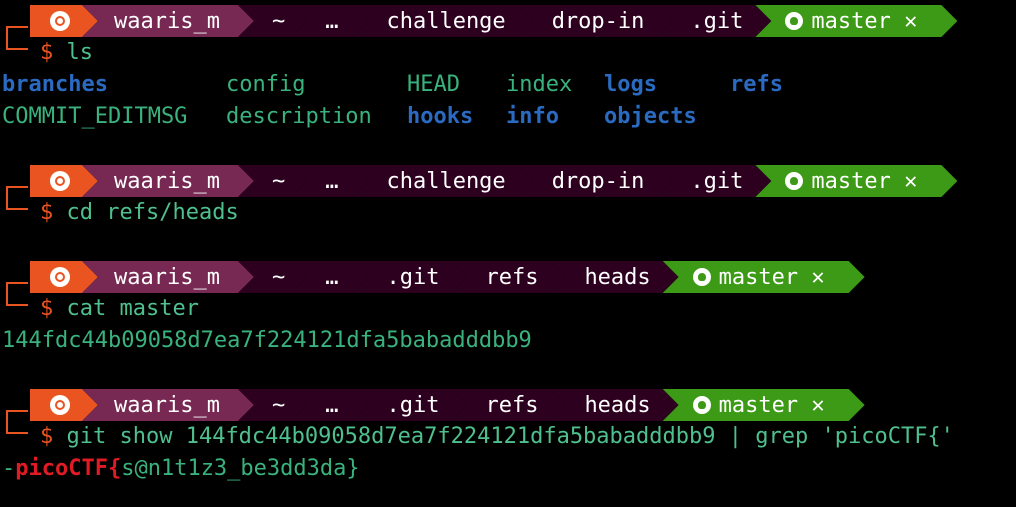 The image size is (1016, 507). Describe the element at coordinates (68, 468) in the screenshot. I see `grep-match: picoCTF{` at that location.